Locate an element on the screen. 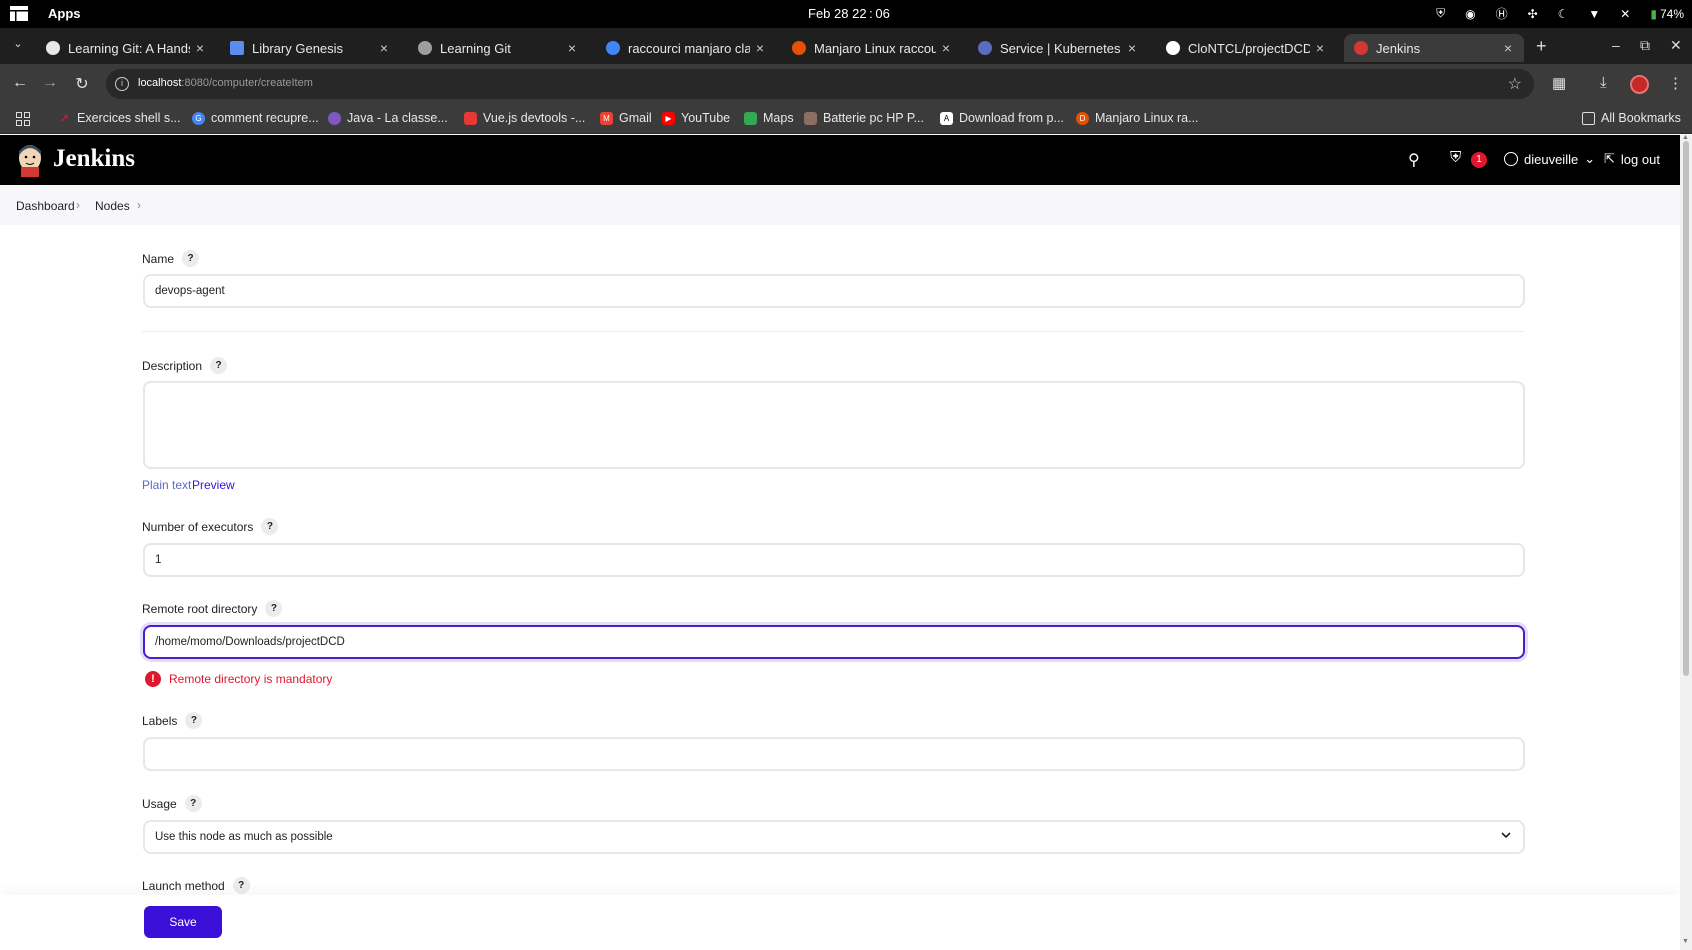  address-bar: i localhost:8080/computer/createItem ☆ is located at coordinates (820, 84).